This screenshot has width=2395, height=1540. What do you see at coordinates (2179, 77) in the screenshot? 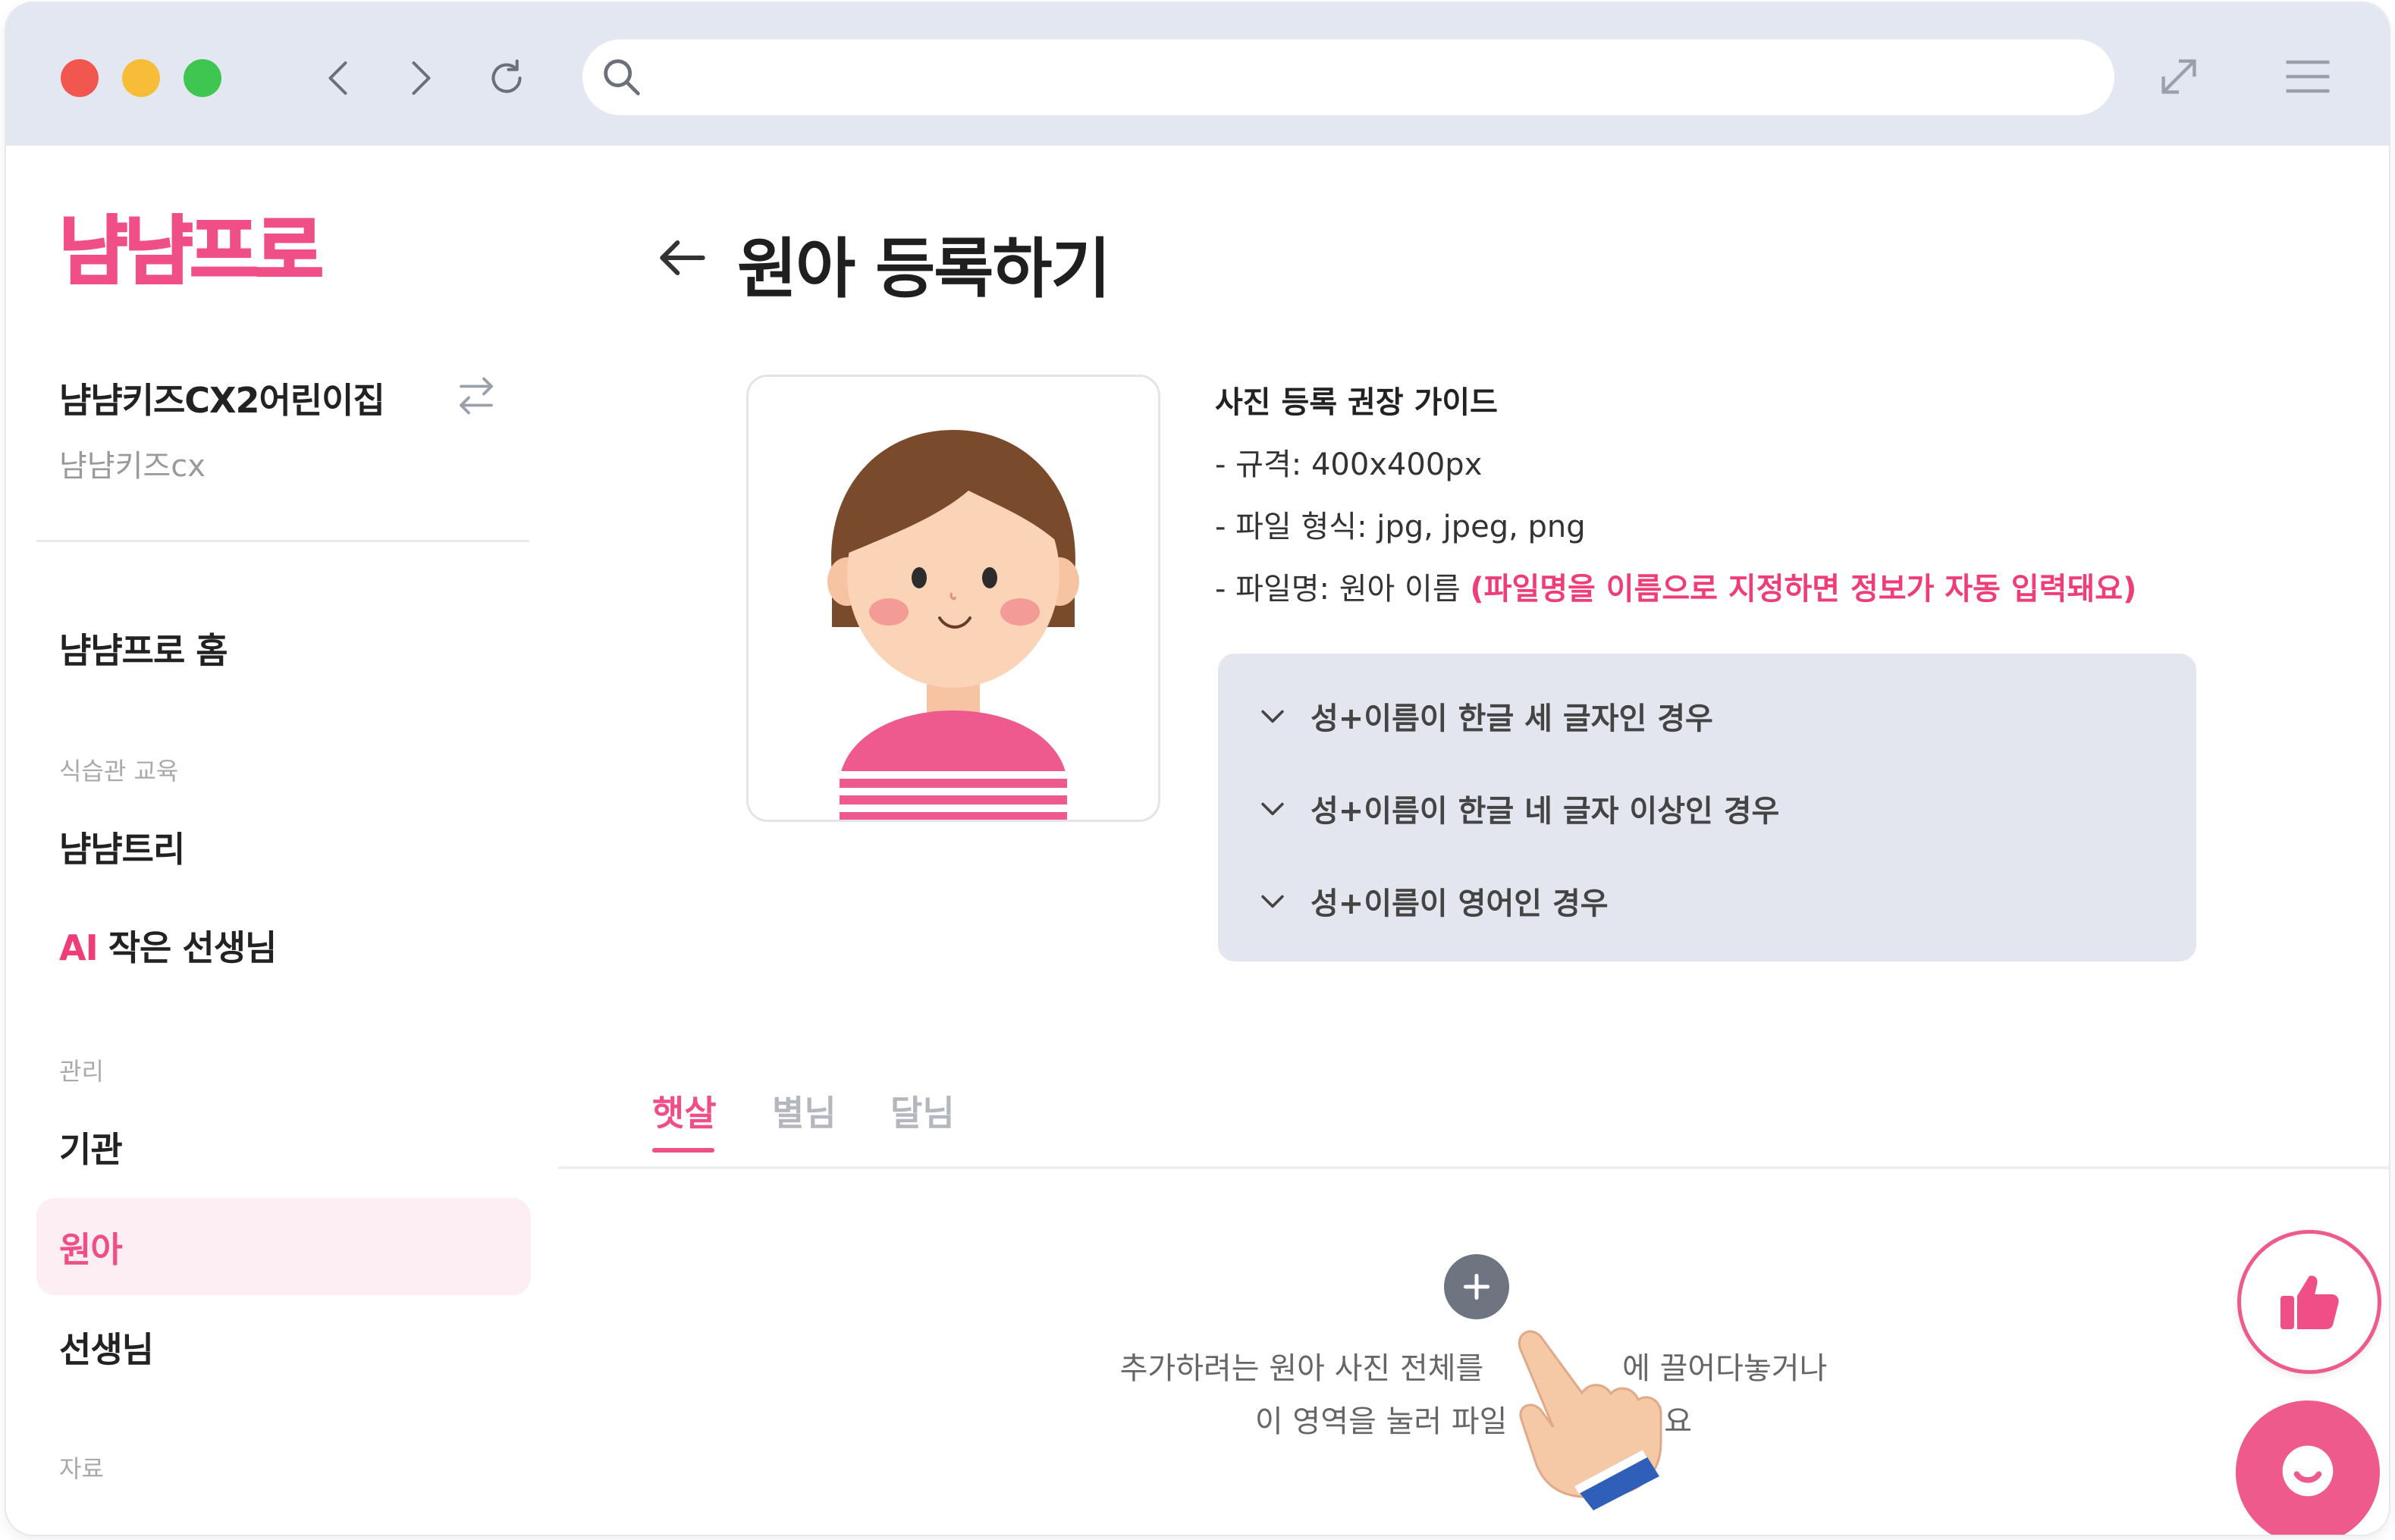
I see `expand-icon` at bounding box center [2179, 77].